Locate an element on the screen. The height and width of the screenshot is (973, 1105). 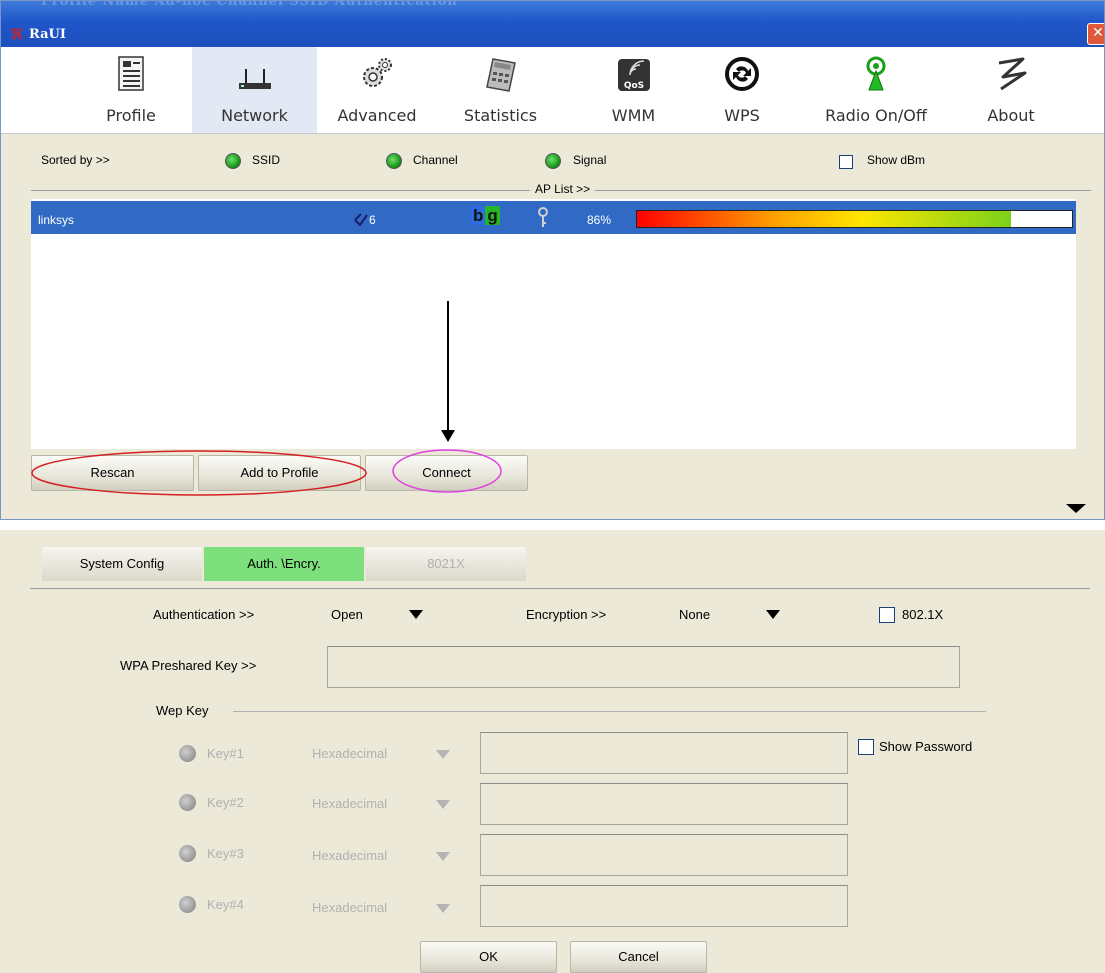
key3-label: Key#3 is located at coordinates (225, 853).